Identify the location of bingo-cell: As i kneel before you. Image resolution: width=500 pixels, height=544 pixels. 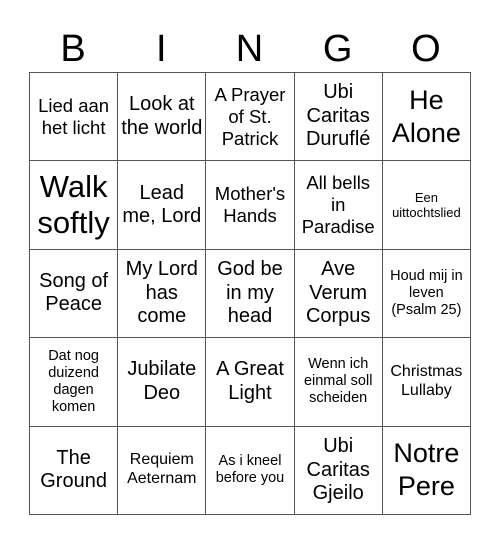
(250, 470).